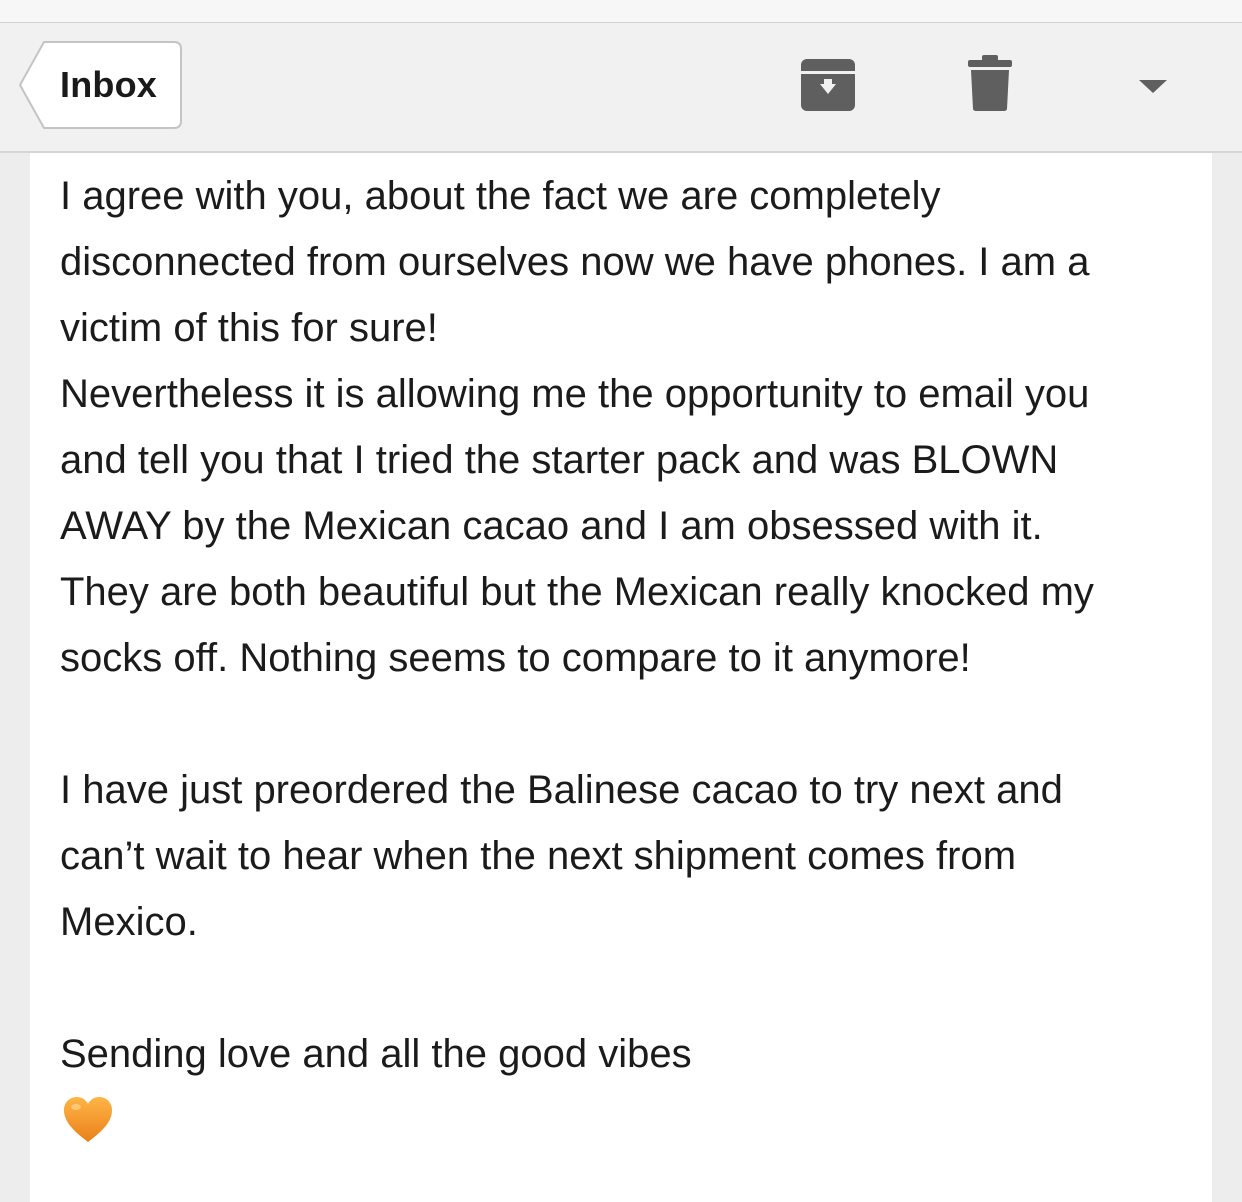 This screenshot has height=1202, width=1242. What do you see at coordinates (990, 83) in the screenshot?
I see `trash-icon` at bounding box center [990, 83].